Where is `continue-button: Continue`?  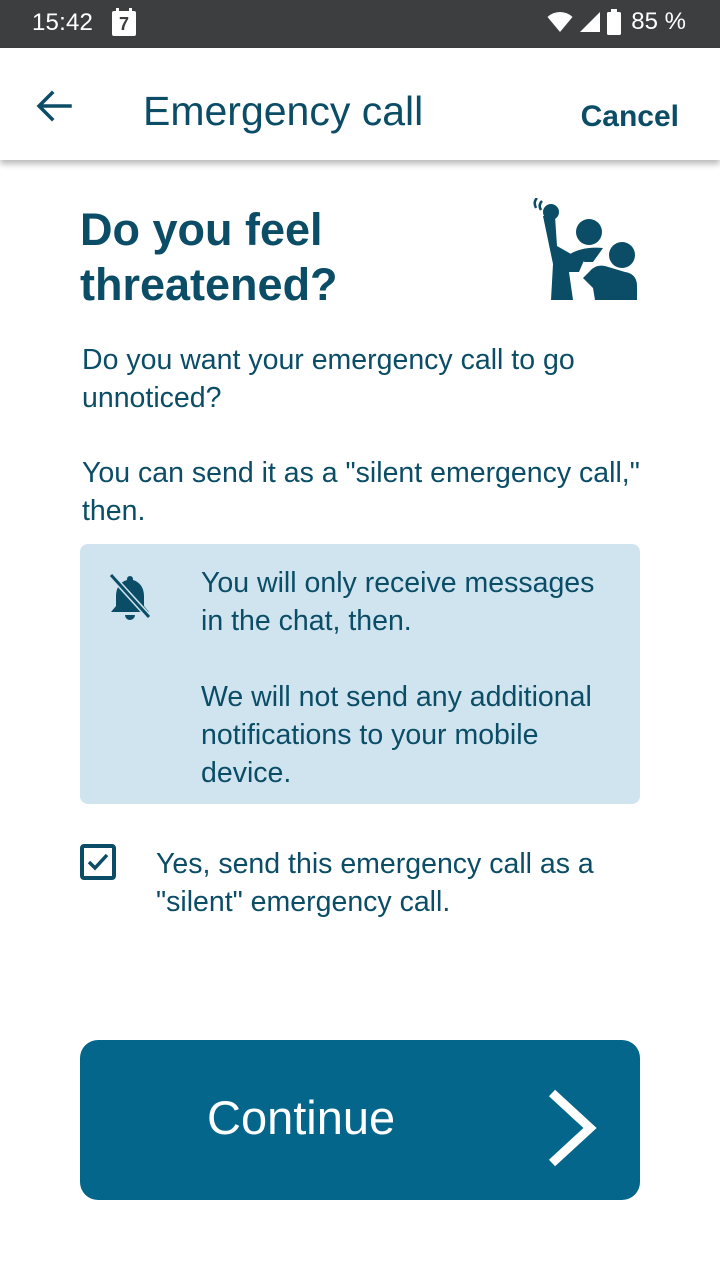 continue-button: Continue is located at coordinates (360, 1120).